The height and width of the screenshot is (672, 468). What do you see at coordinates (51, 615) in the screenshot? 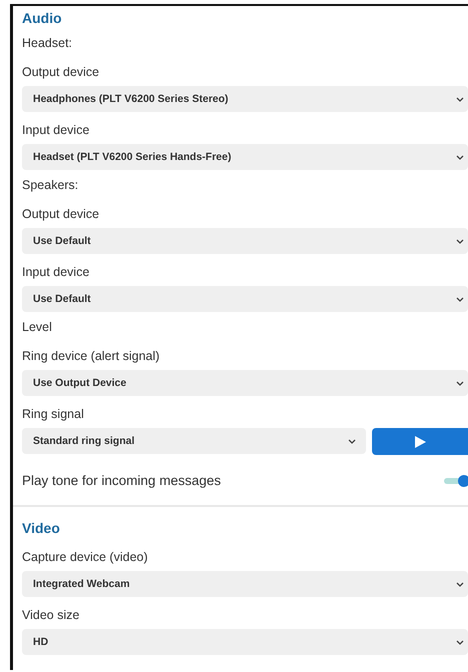
I see `field-label: Video size` at bounding box center [51, 615].